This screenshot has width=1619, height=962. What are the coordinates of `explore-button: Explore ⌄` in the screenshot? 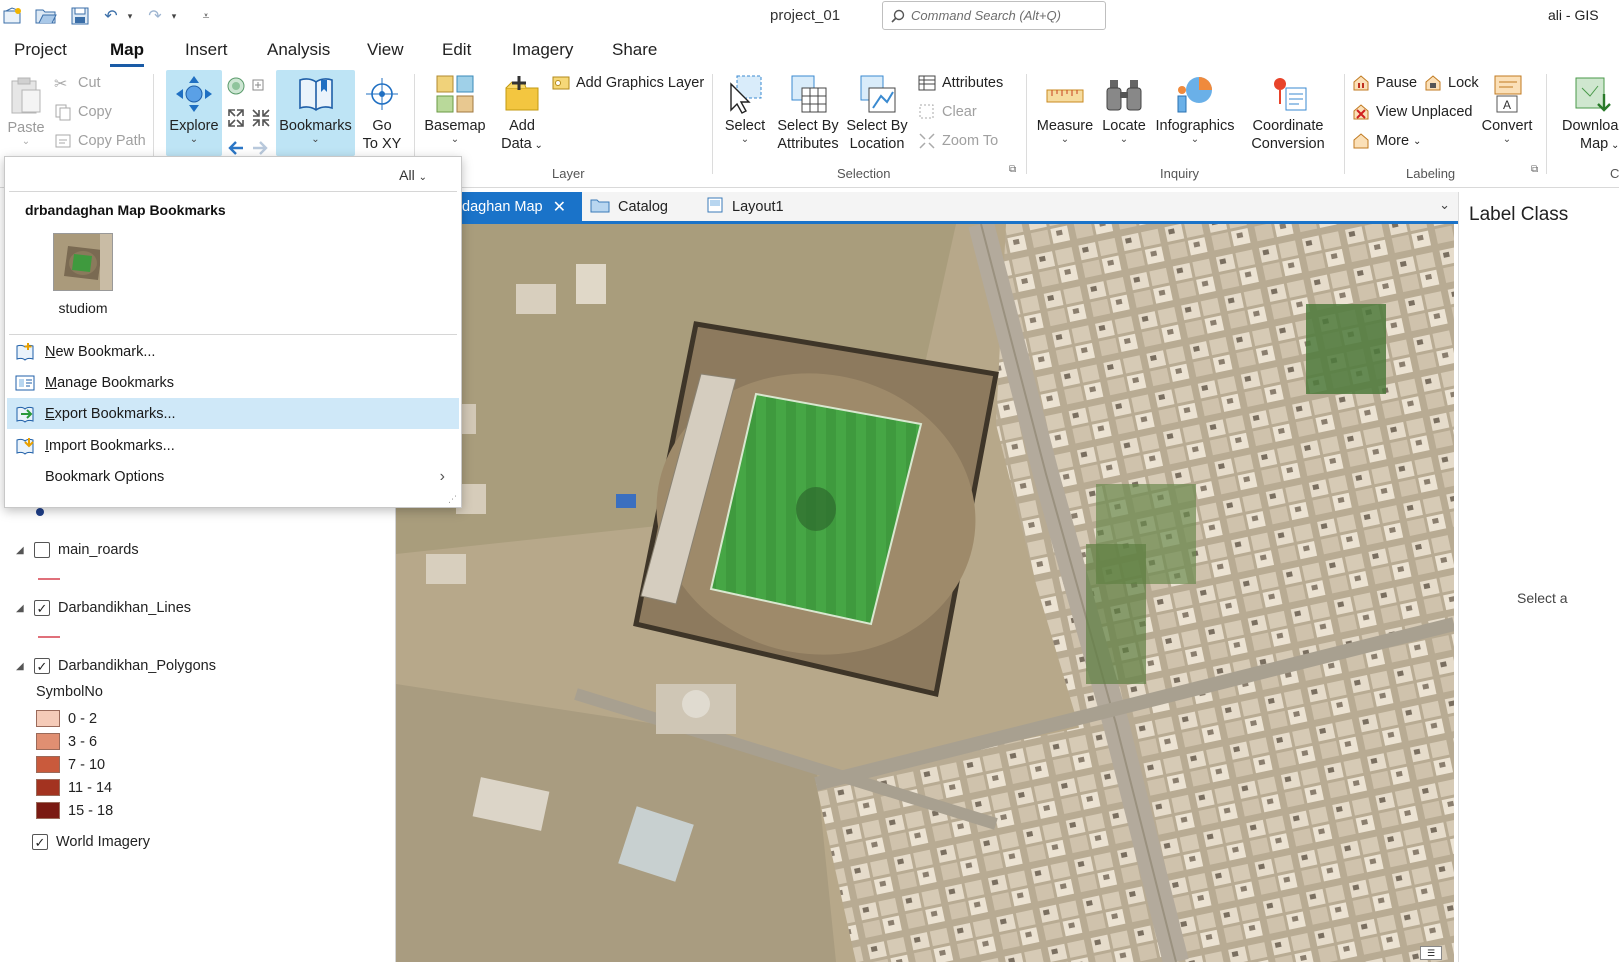 It's located at (194, 109).